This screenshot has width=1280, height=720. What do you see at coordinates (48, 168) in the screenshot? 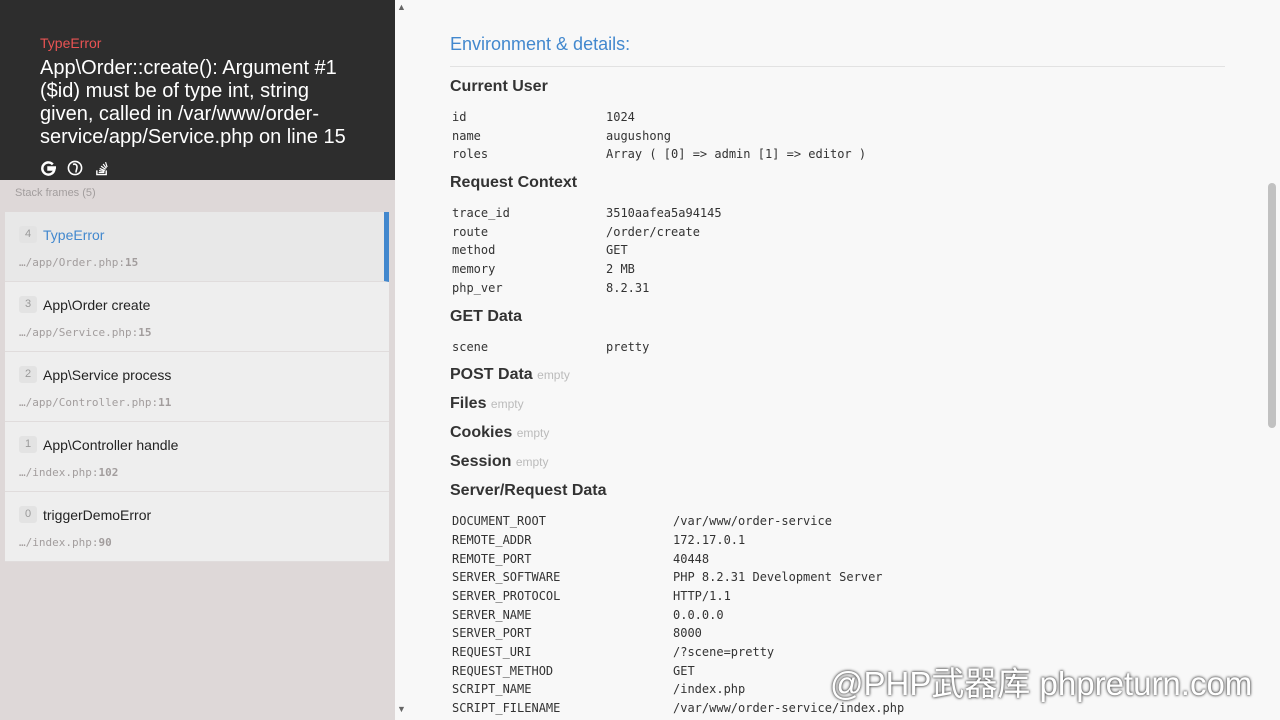
I see `google-icon` at bounding box center [48, 168].